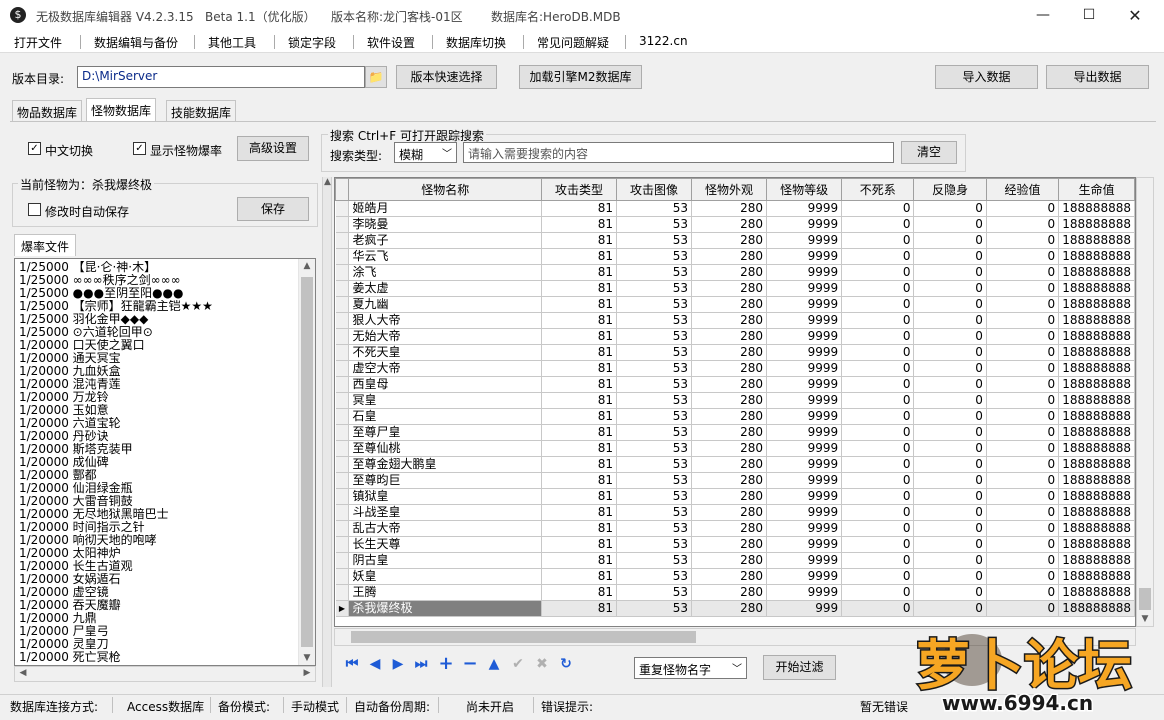  What do you see at coordinates (735, 464) in the screenshot?
I see `table-row: 至尊金翅大鹏皇 81 53 280 9999 0 0 0 188888888` at bounding box center [735, 464].